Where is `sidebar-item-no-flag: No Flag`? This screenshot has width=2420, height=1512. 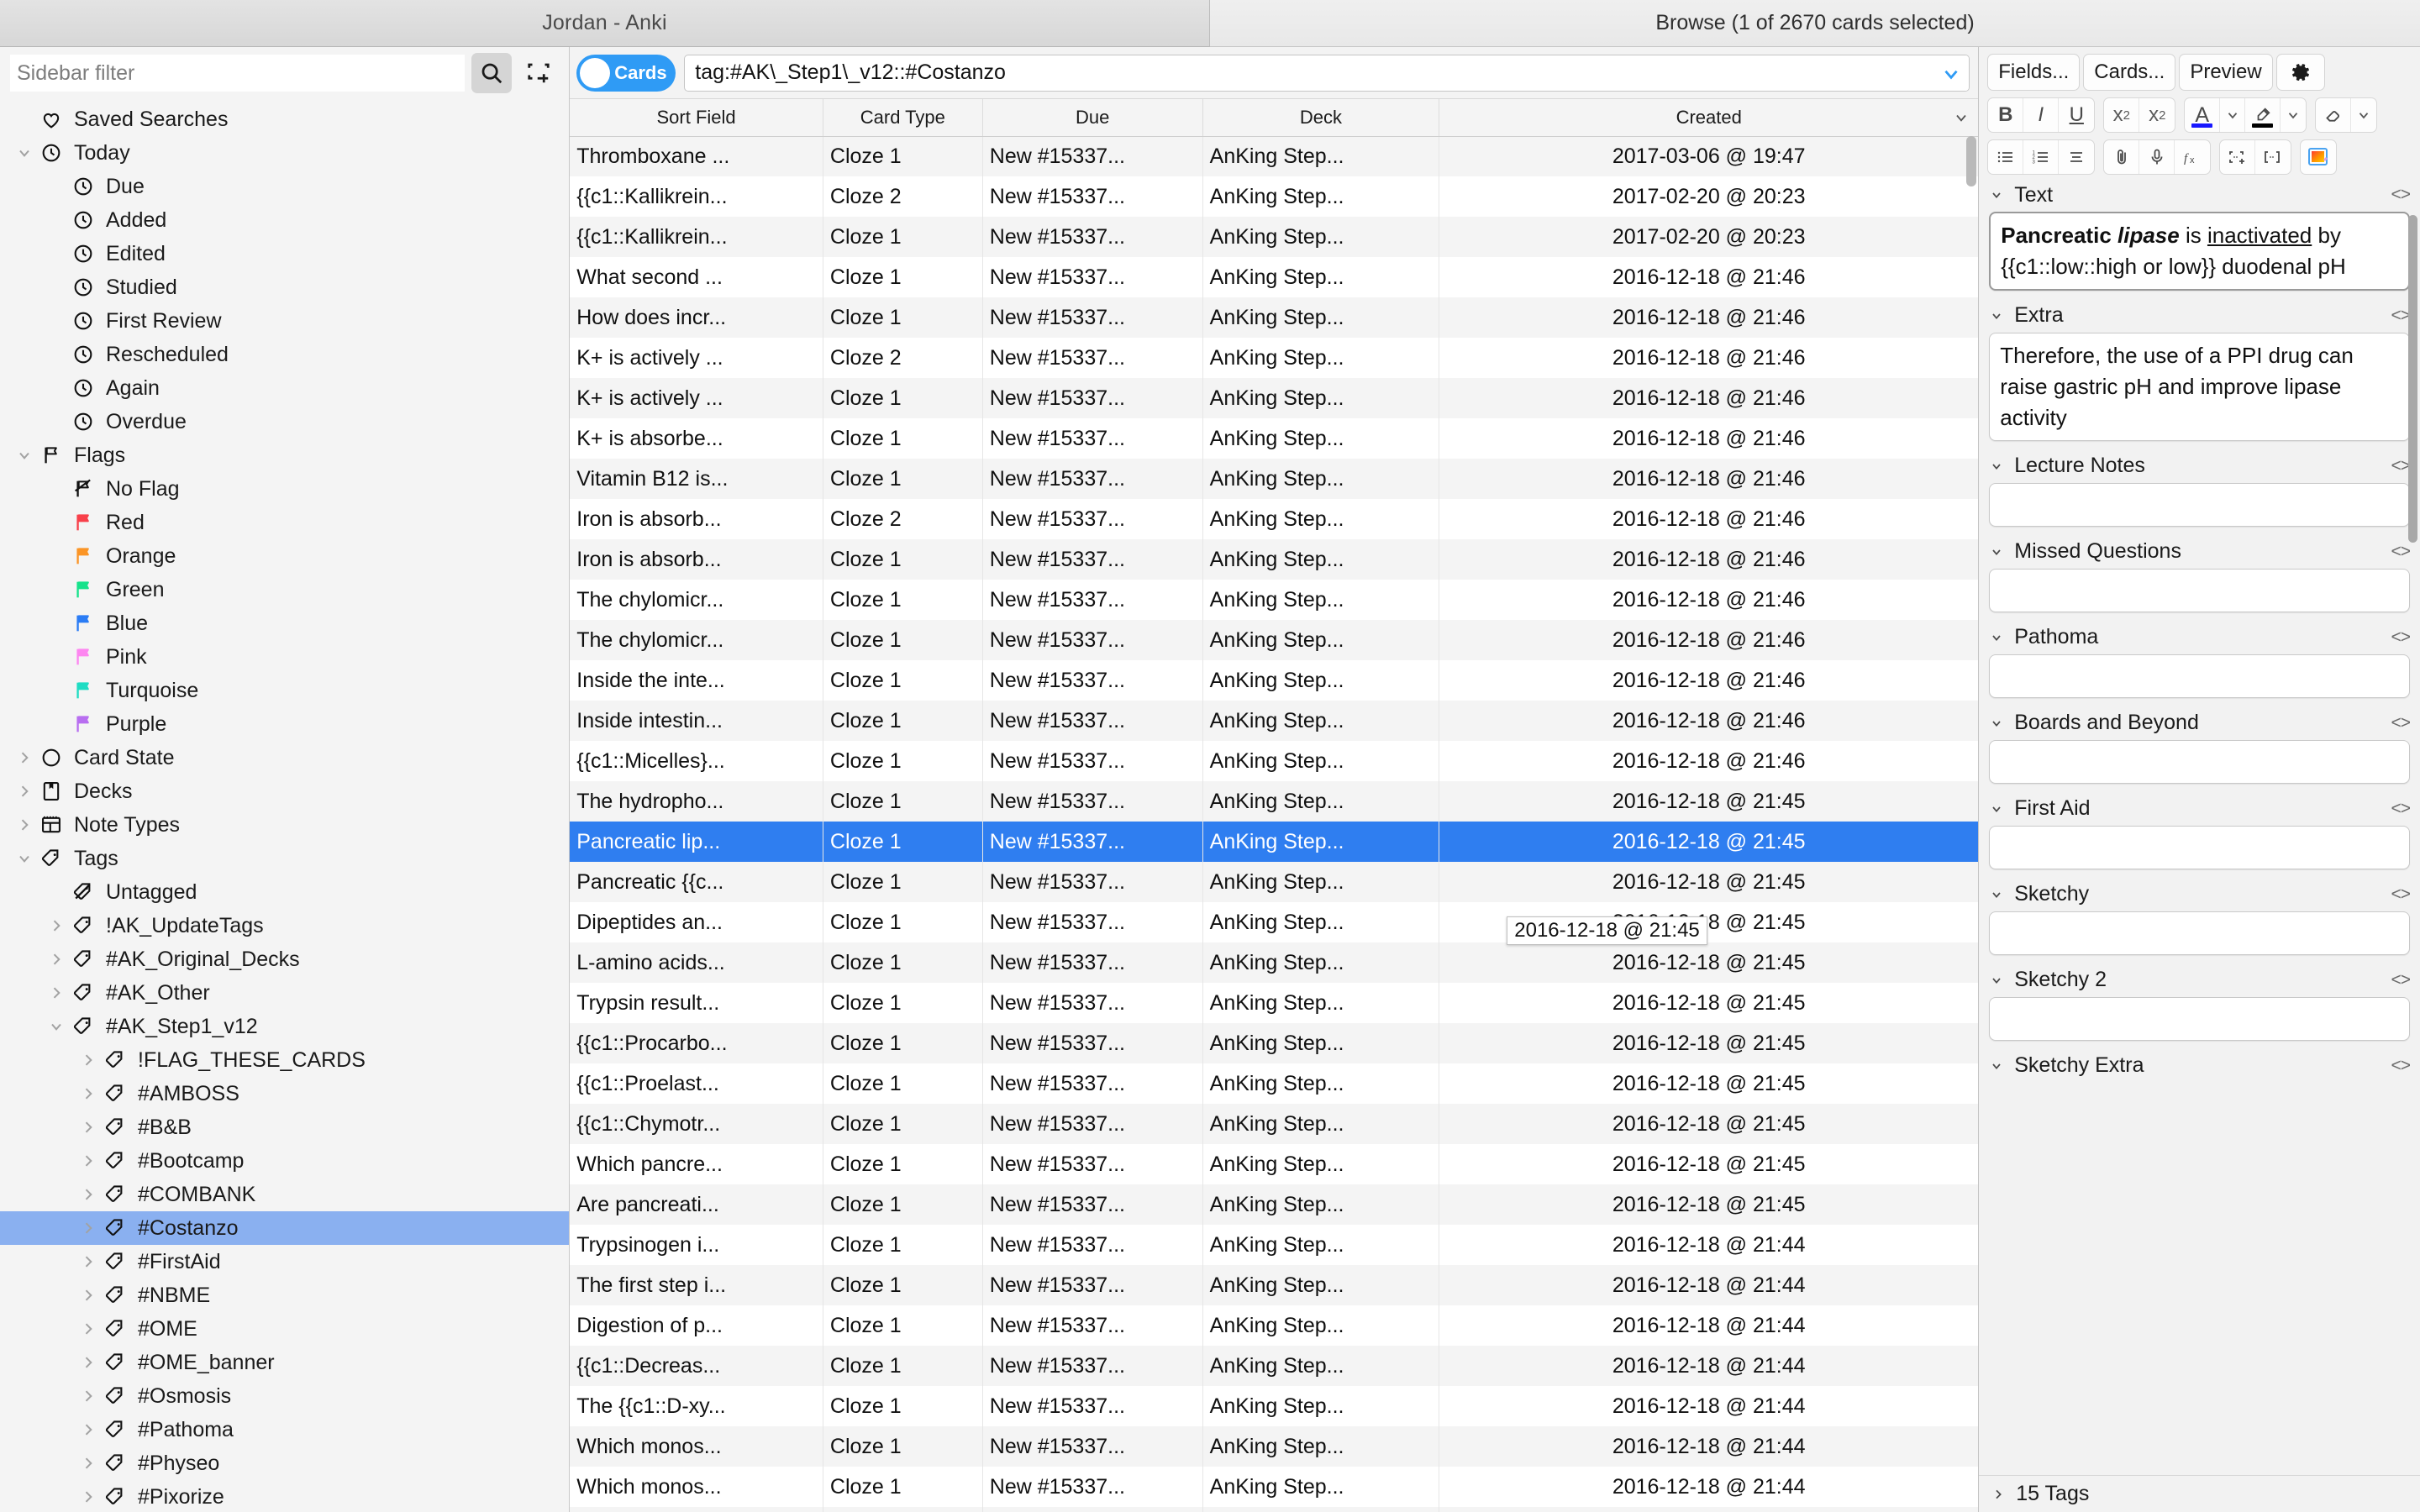
sidebar-item-no-flag: No Flag is located at coordinates (284, 489).